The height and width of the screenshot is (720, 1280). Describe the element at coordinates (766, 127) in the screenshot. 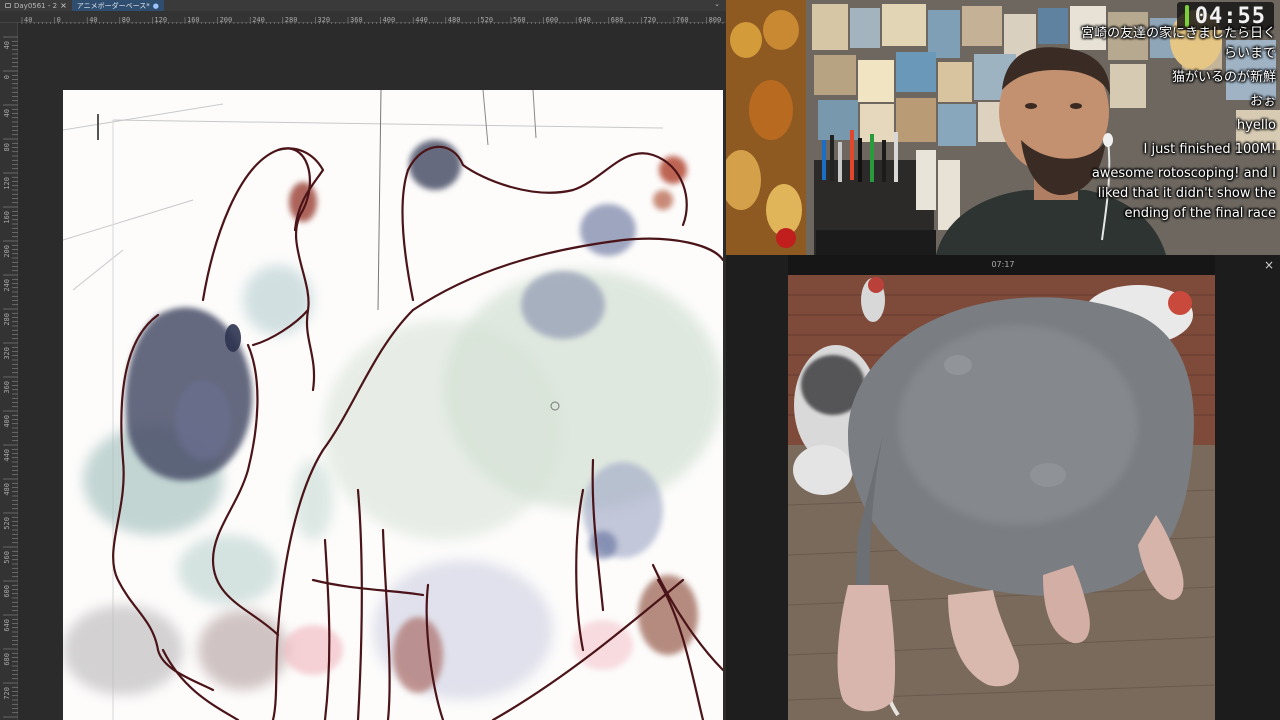

I see `mug-shelf` at that location.